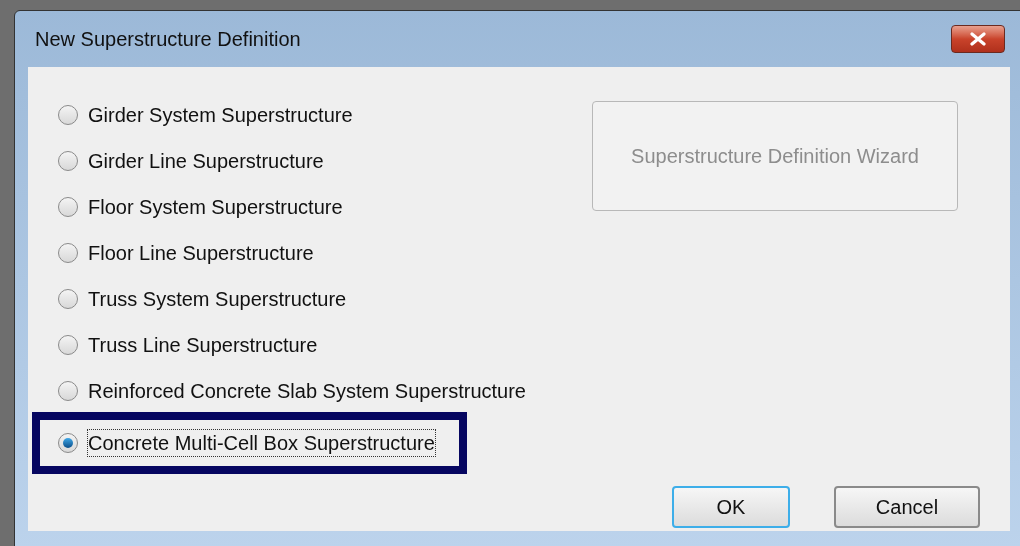 The width and height of the screenshot is (1020, 546). What do you see at coordinates (168, 39) in the screenshot?
I see `window-title: New Superstructure Definition` at bounding box center [168, 39].